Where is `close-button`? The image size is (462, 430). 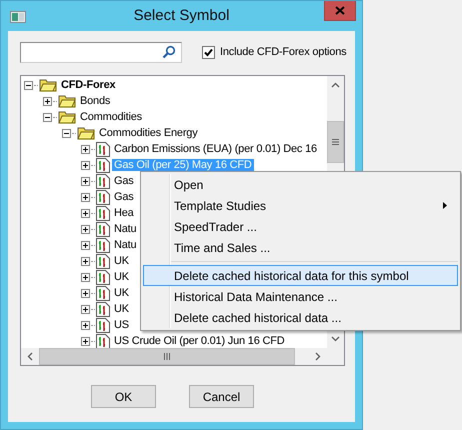
close-button is located at coordinates (340, 11).